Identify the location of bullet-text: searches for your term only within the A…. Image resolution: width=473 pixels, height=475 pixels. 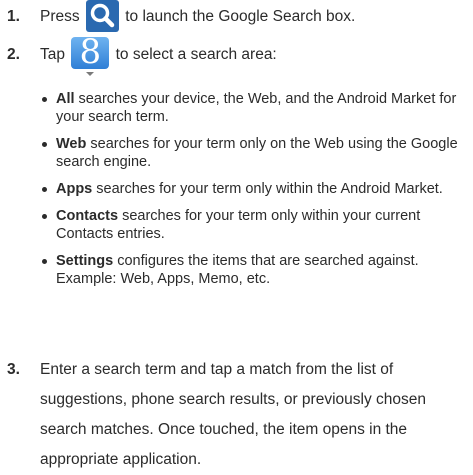
(267, 189).